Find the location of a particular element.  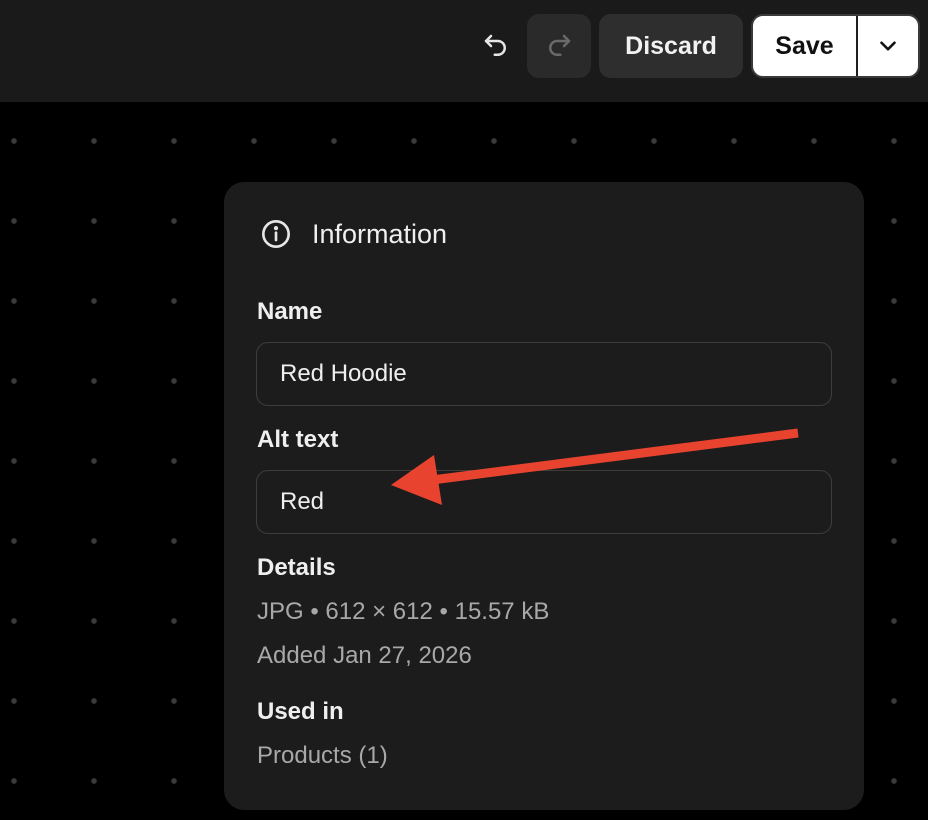

discard-button: Discard is located at coordinates (671, 46).